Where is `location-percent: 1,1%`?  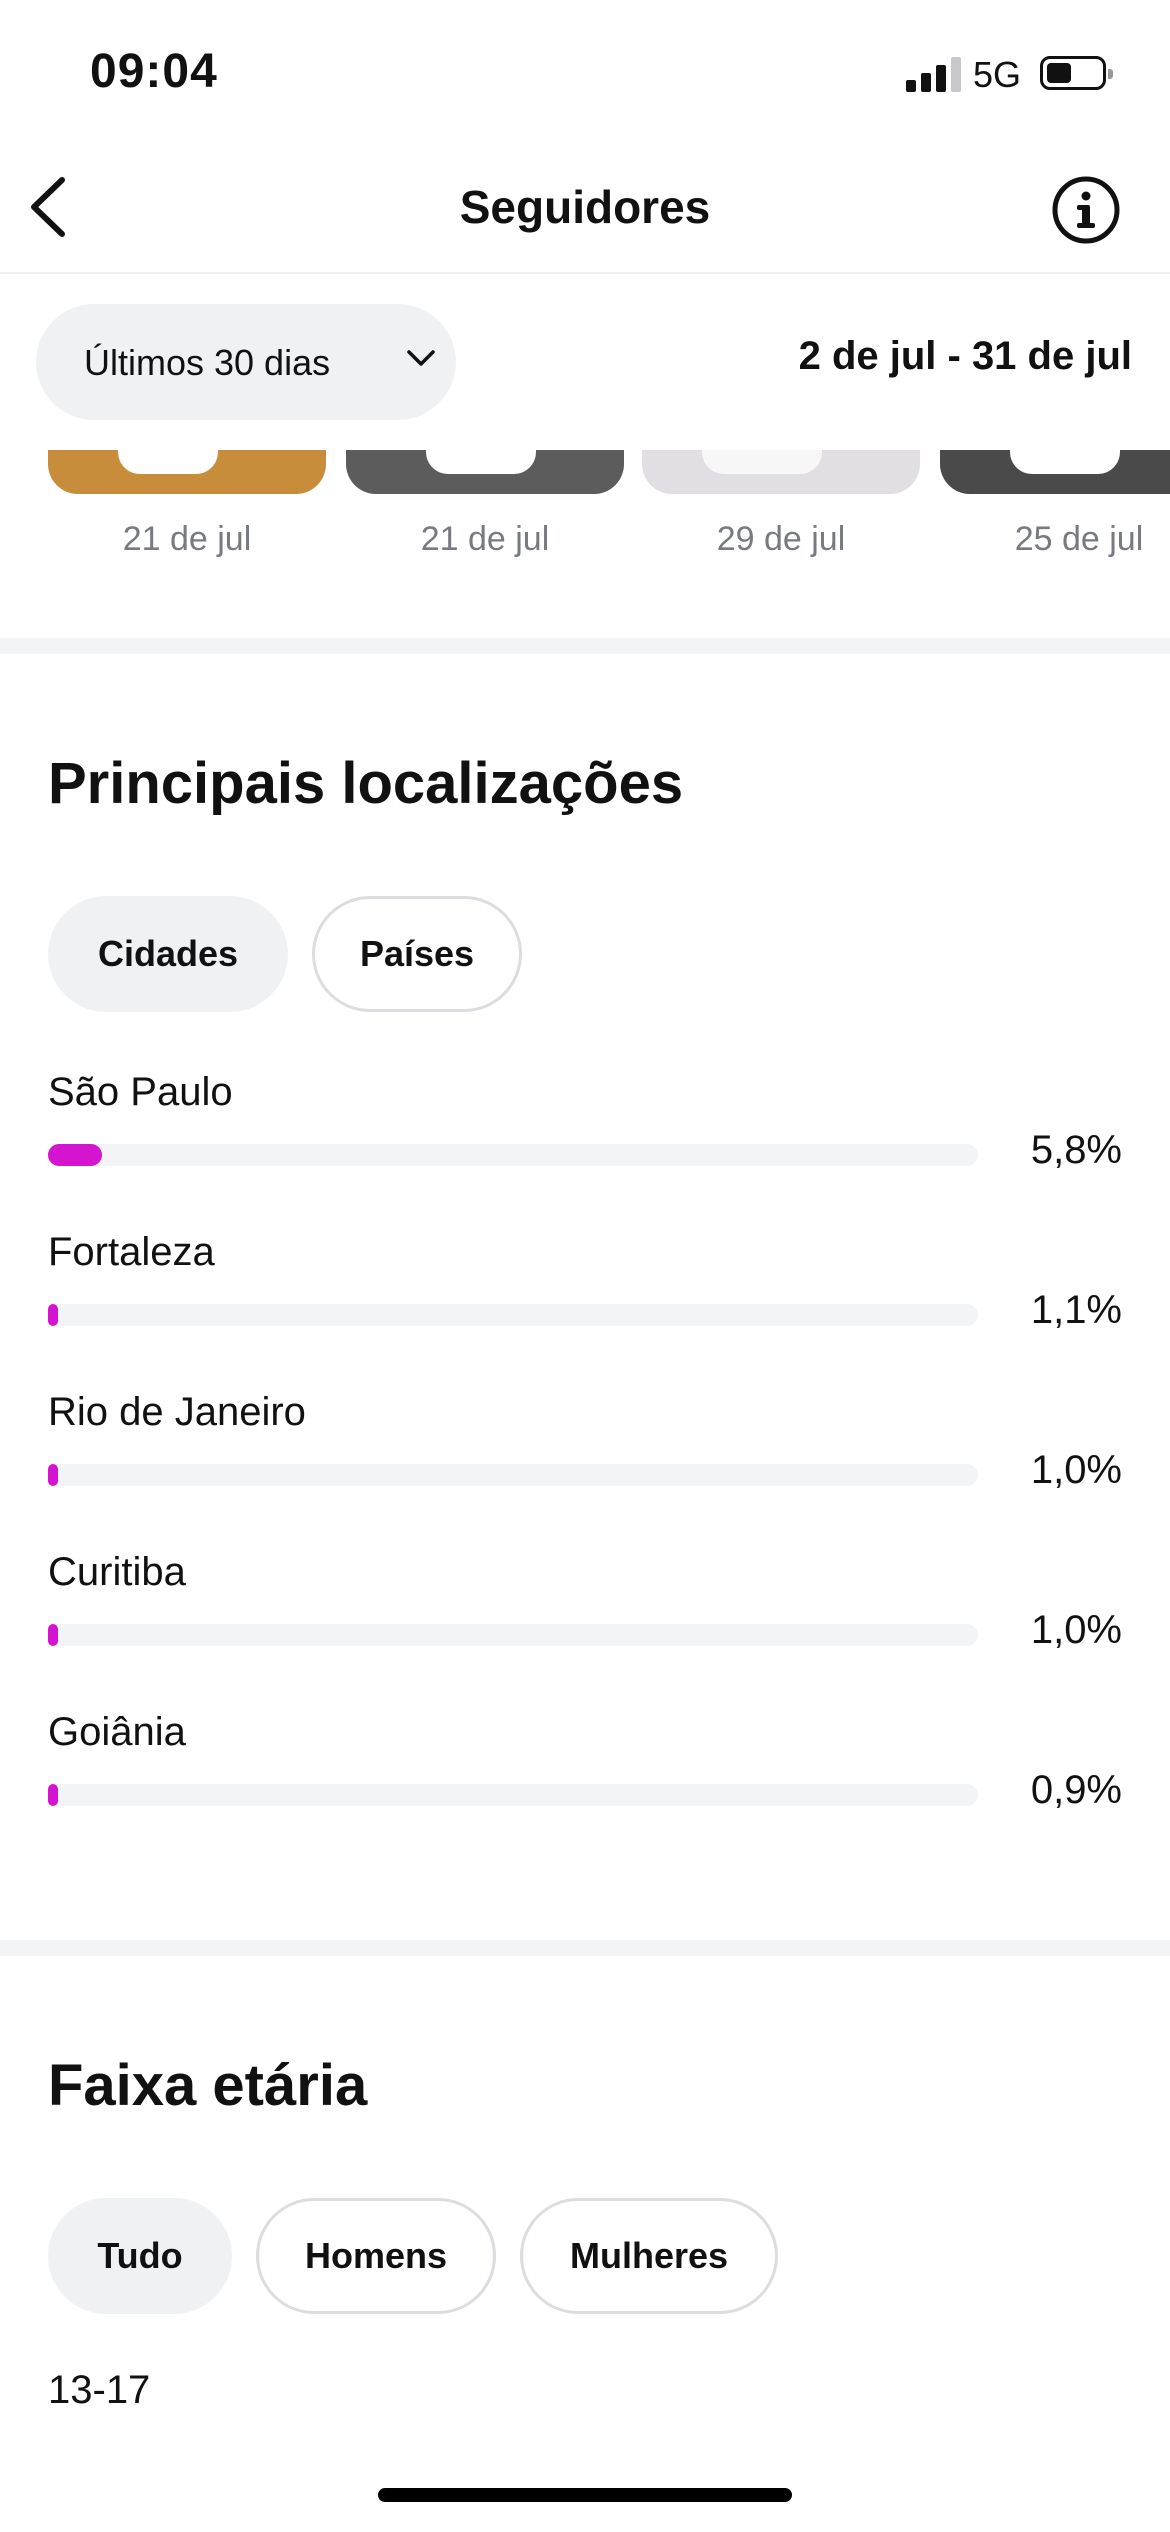 location-percent: 1,1% is located at coordinates (1076, 1310).